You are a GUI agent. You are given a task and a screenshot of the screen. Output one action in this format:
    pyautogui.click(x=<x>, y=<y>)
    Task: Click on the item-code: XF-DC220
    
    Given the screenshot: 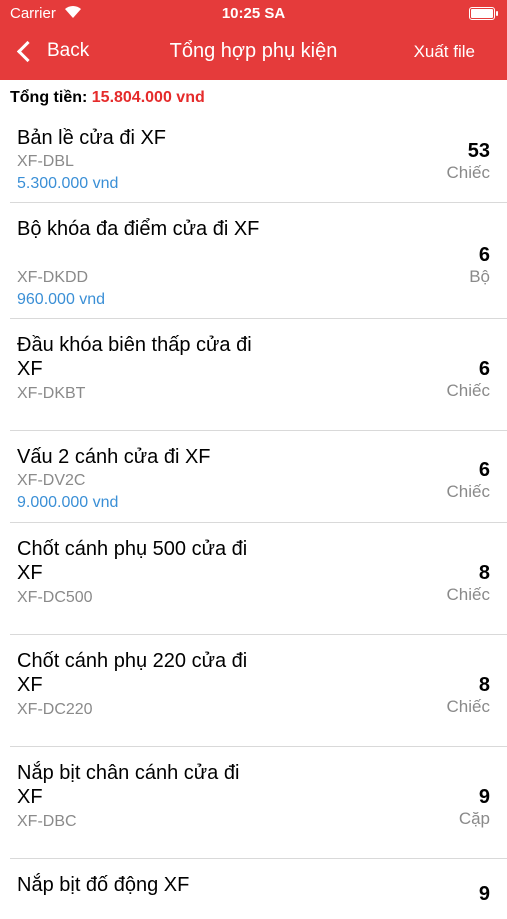 What is the action you would take?
    pyautogui.click(x=55, y=709)
    